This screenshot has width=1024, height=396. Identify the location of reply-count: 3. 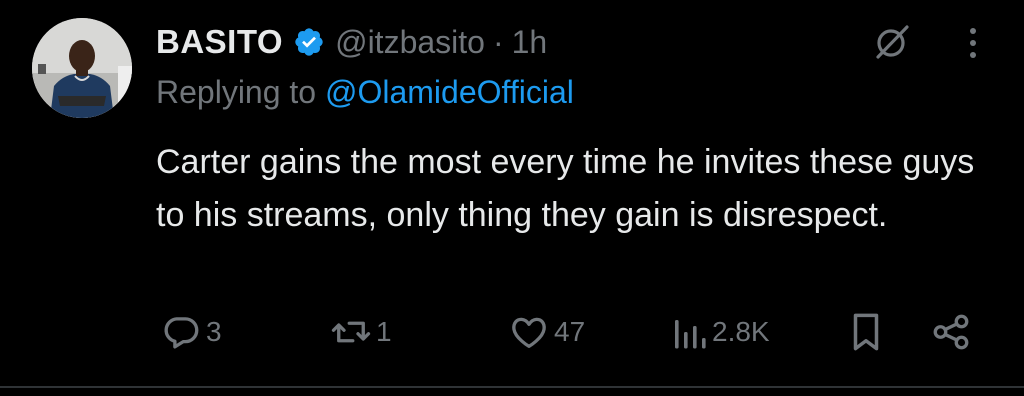
(214, 331).